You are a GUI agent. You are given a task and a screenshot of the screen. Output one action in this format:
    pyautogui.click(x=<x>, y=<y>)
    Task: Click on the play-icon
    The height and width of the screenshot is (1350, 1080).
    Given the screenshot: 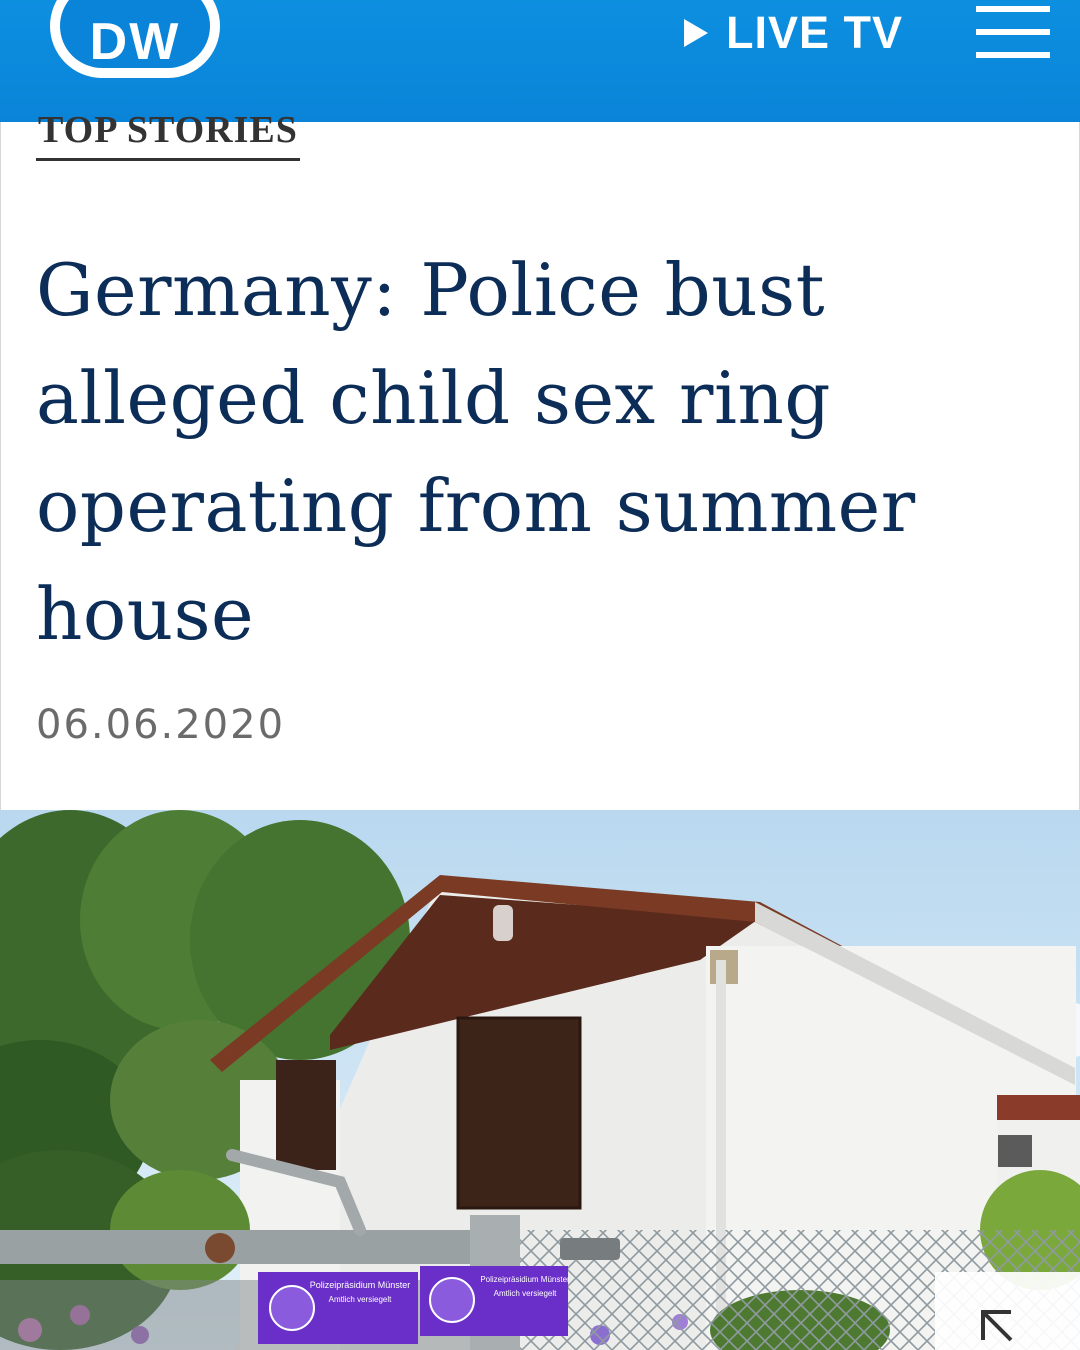 What is the action you would take?
    pyautogui.click(x=696, y=33)
    